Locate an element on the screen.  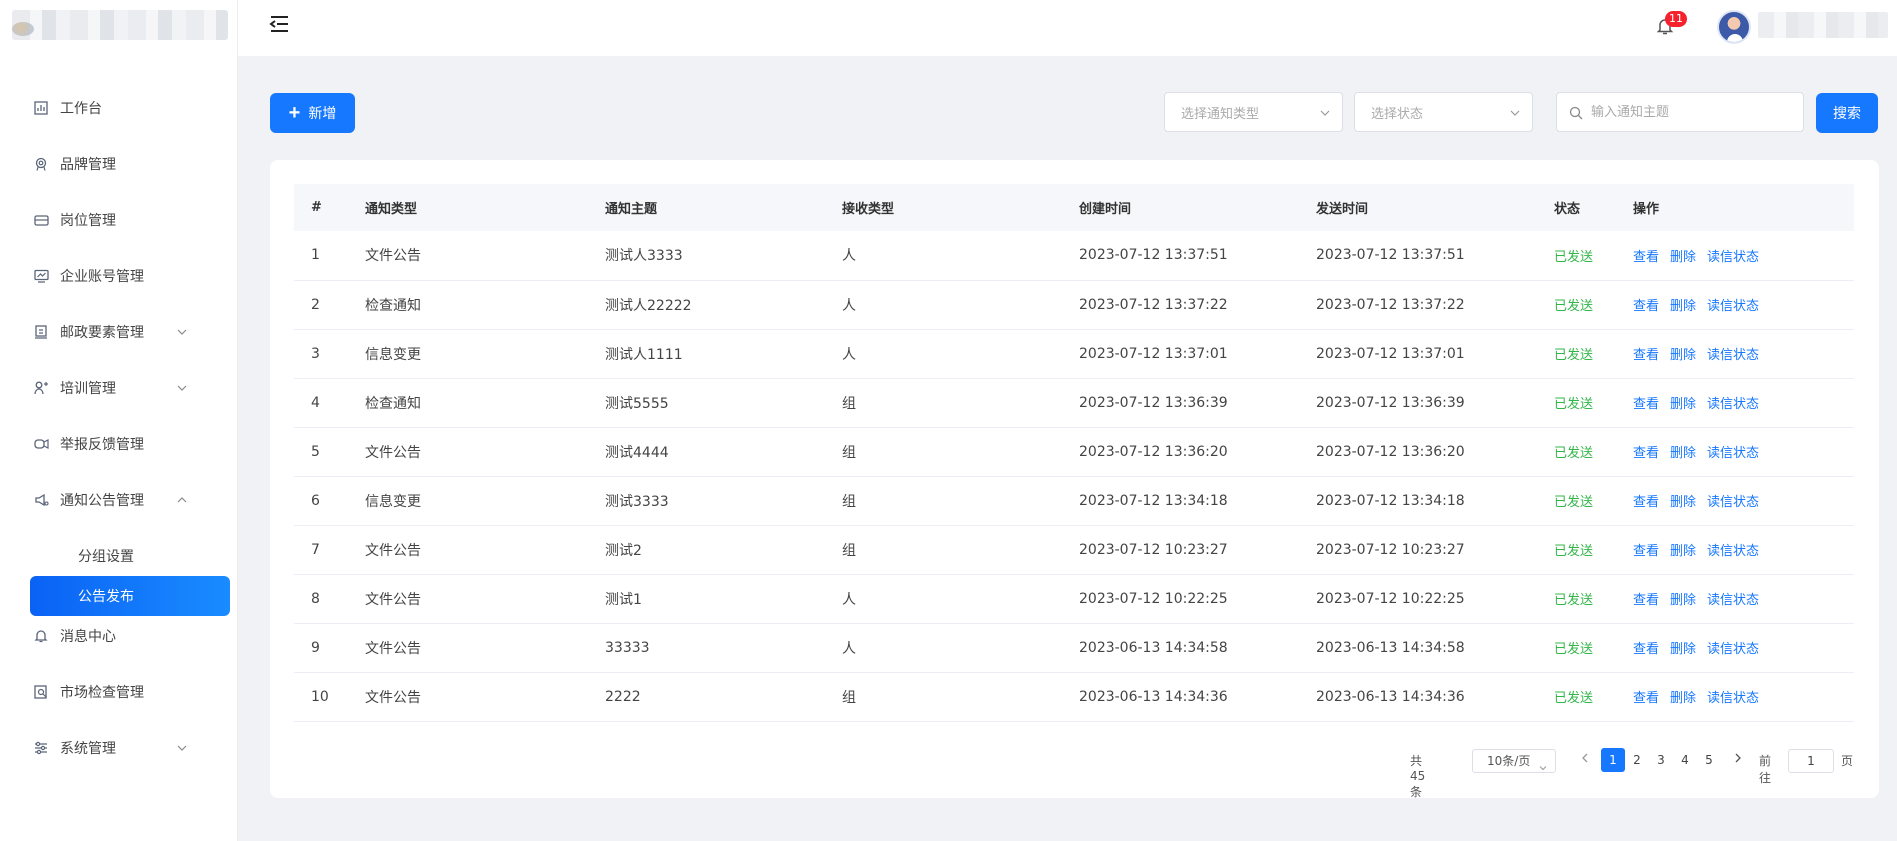
username-blurred is located at coordinates (1823, 25).